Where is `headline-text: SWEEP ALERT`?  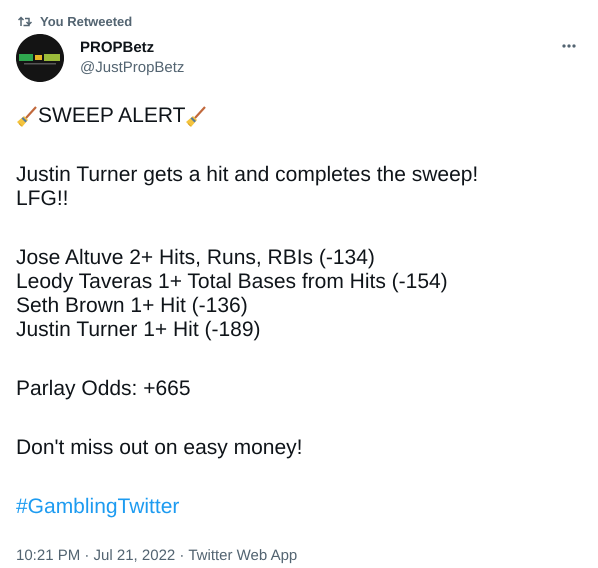
headline-text: SWEEP ALERT is located at coordinates (112, 116).